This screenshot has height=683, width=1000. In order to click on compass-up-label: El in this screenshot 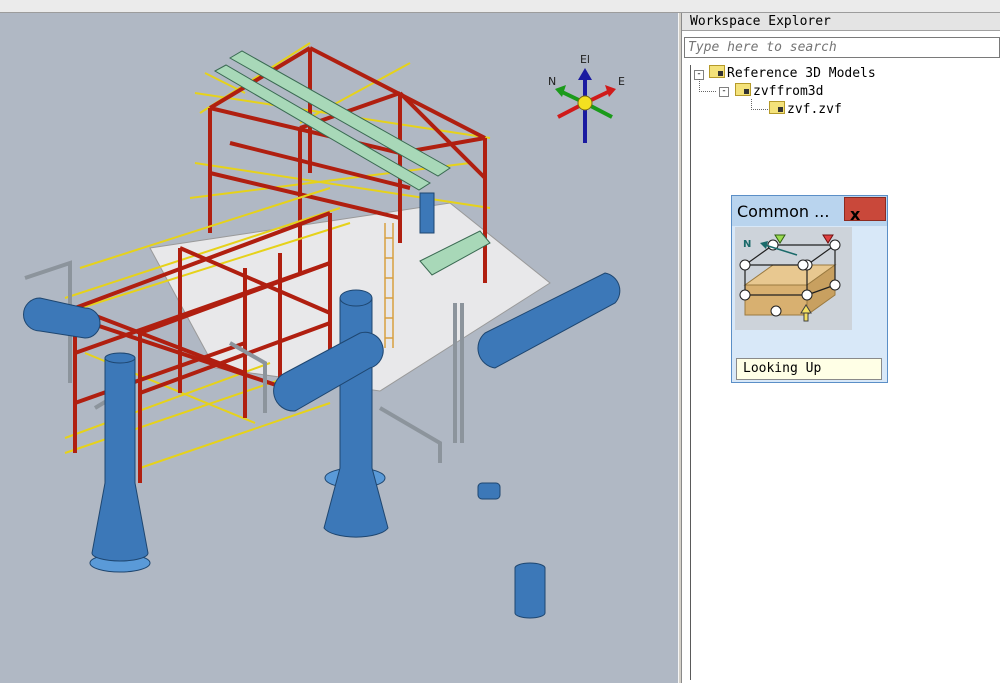, I will do `click(585, 59)`.